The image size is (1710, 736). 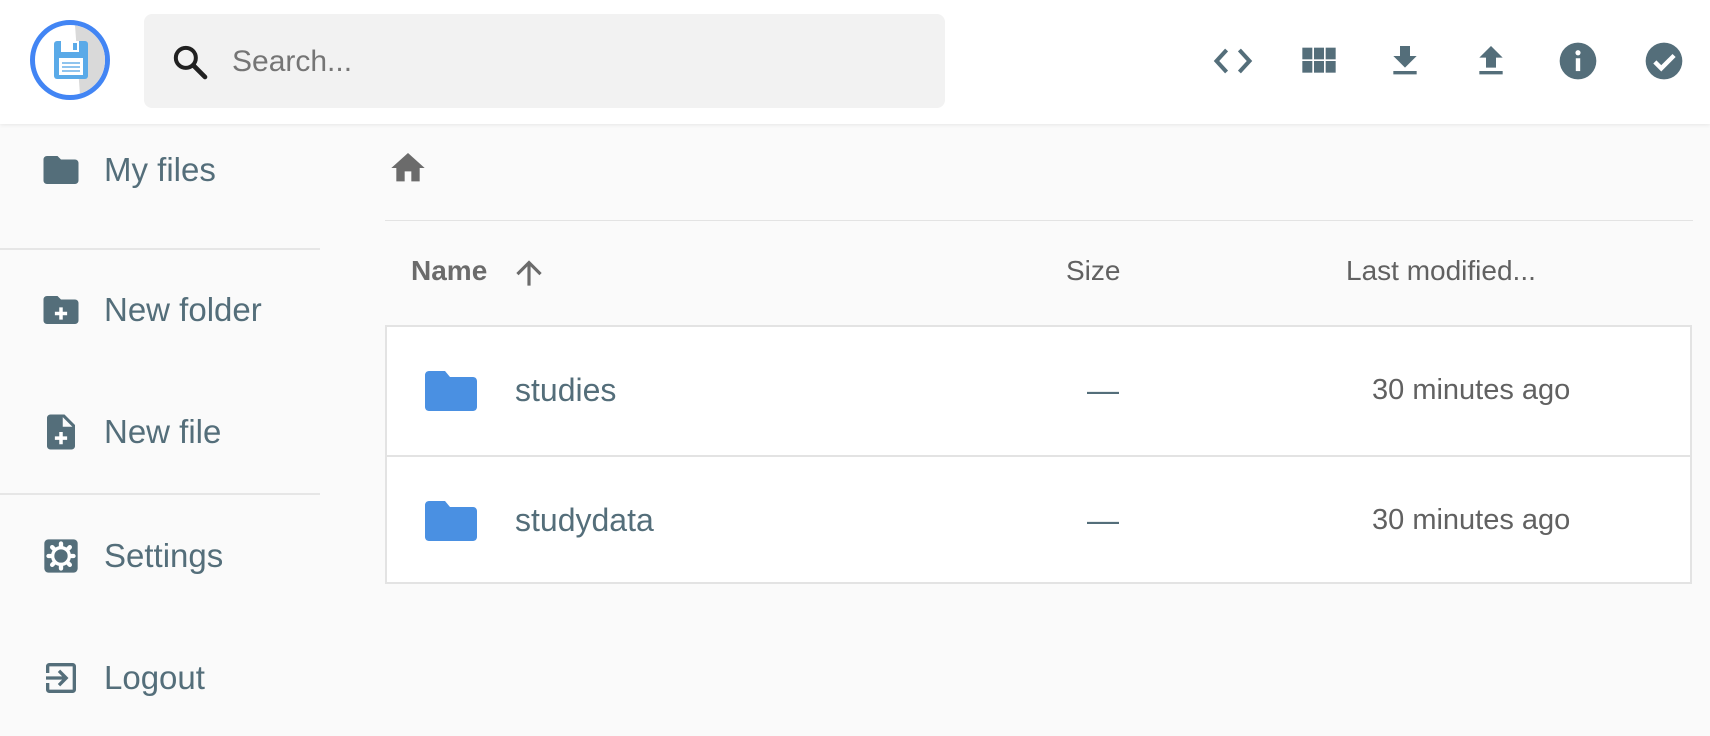 I want to click on info-icon, so click(x=1578, y=61).